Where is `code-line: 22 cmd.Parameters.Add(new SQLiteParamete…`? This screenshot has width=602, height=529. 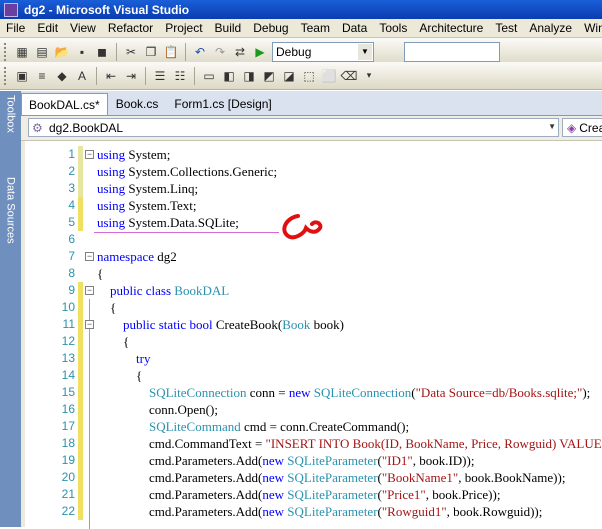
code-line: 22 cmd.Parameters.Add(new SQLiteParamete… is located at coordinates (313, 511).